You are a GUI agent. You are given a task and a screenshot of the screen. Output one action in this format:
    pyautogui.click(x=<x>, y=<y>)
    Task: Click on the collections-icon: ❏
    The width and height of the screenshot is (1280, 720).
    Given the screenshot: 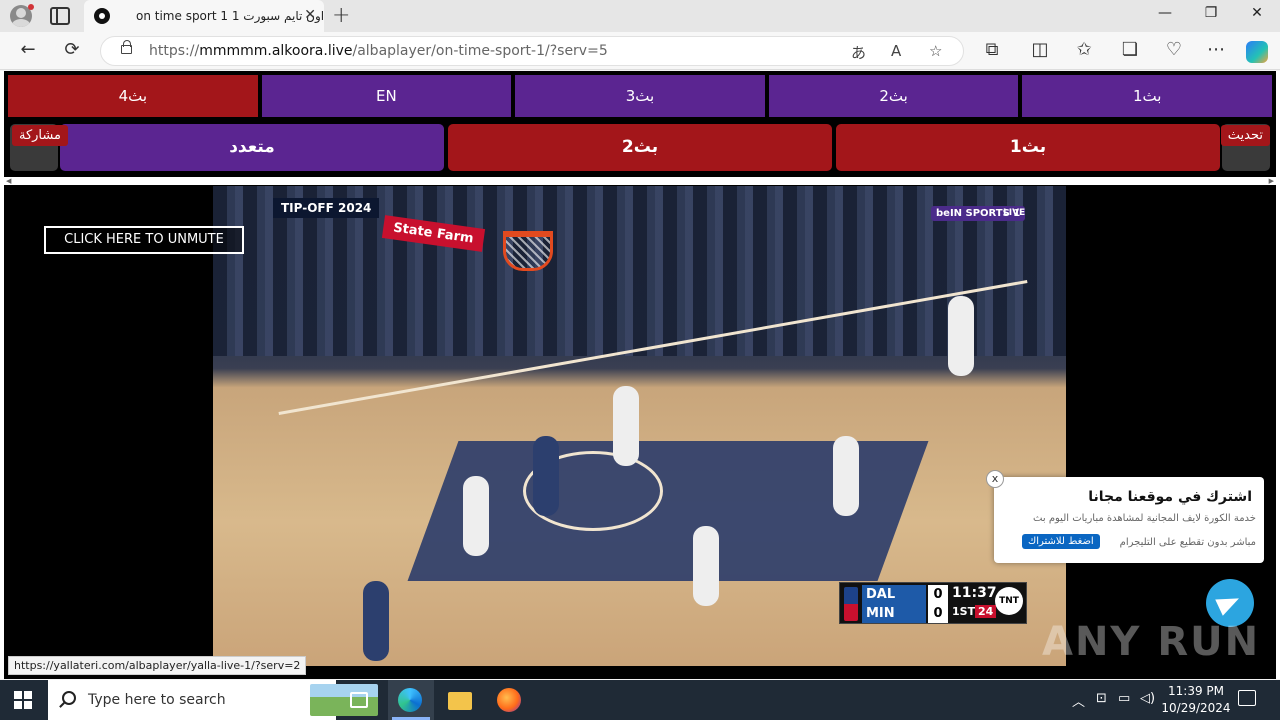 What is the action you would take?
    pyautogui.click(x=1130, y=50)
    